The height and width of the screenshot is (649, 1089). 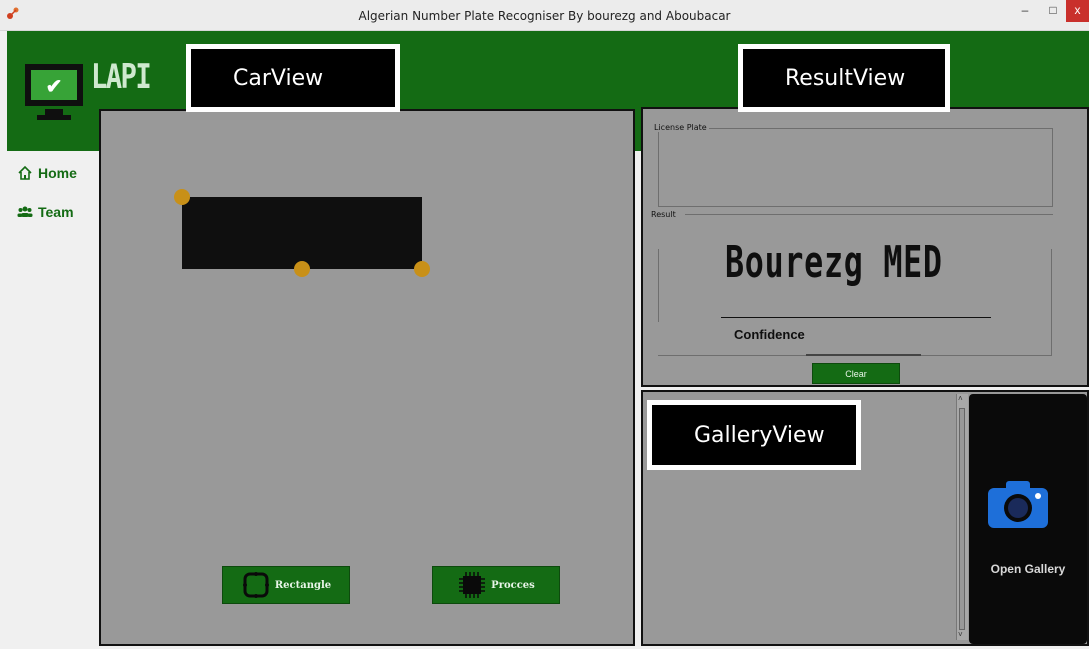 What do you see at coordinates (960, 398) in the screenshot?
I see `scroll-up-icon: ˄` at bounding box center [960, 398].